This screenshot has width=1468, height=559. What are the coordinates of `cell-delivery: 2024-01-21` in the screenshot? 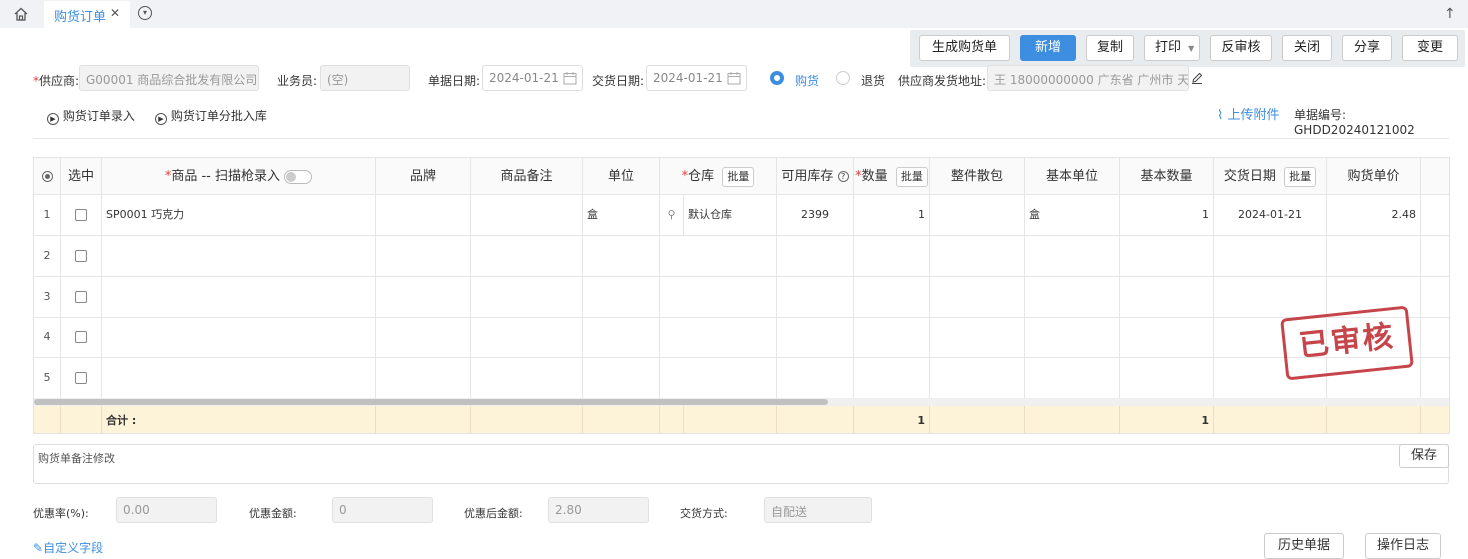 It's located at (1270, 215).